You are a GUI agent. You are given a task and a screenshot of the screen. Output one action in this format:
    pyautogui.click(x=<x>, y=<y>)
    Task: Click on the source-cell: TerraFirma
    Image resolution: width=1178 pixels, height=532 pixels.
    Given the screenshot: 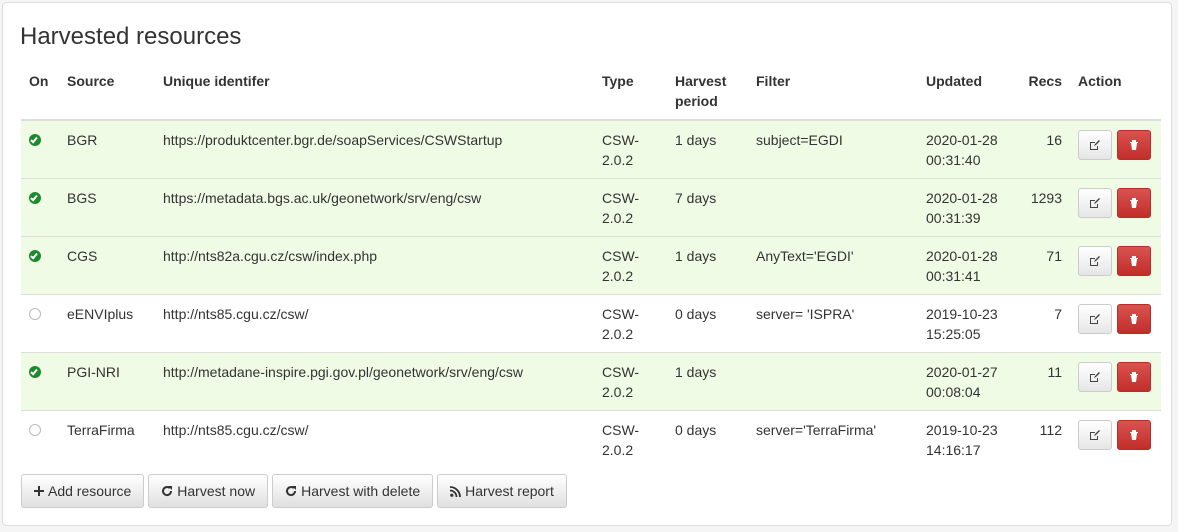 What is the action you would take?
    pyautogui.click(x=107, y=439)
    